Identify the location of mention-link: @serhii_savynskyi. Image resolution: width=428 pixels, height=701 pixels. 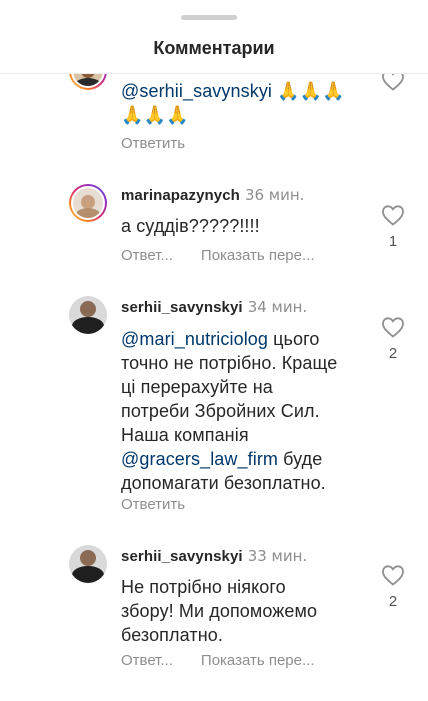
(196, 91).